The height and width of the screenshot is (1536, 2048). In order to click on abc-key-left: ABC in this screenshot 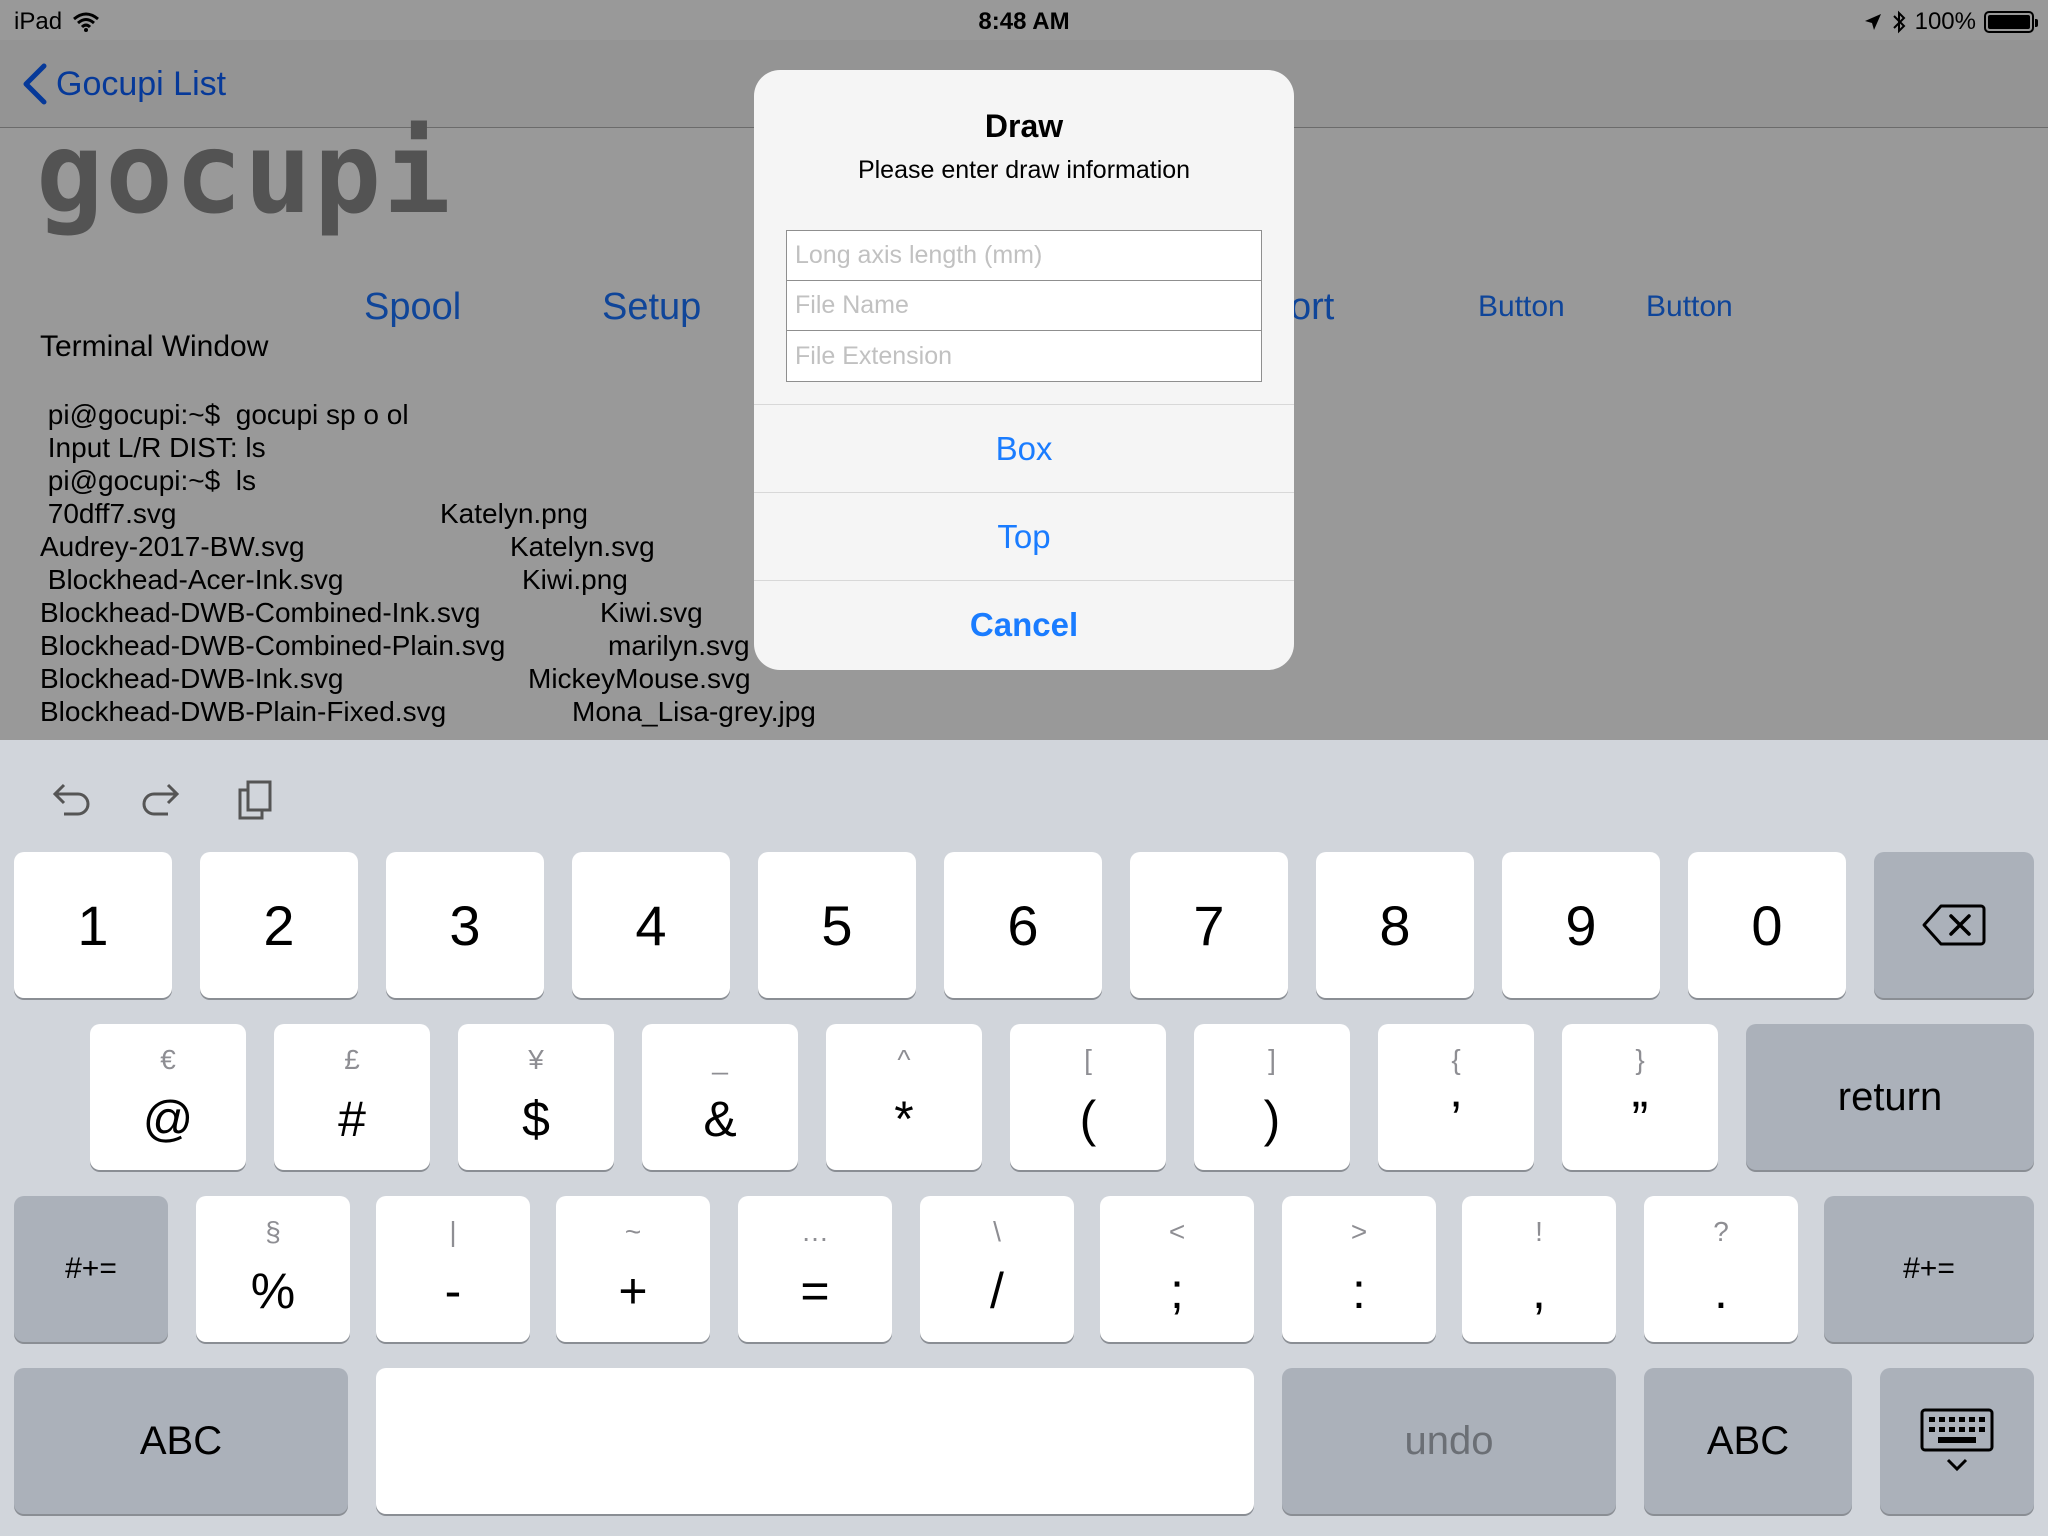, I will do `click(181, 1441)`.